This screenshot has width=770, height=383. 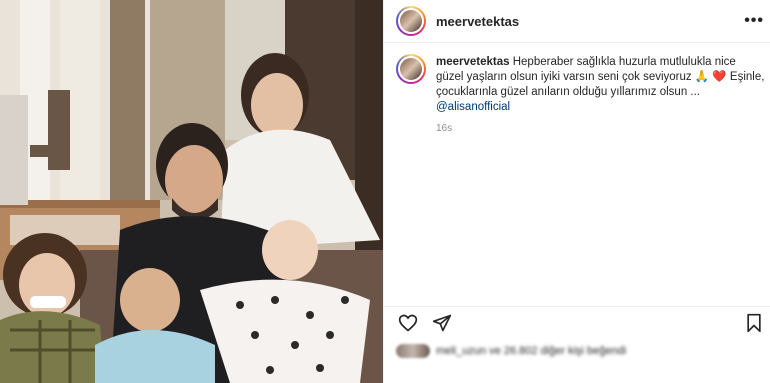 What do you see at coordinates (754, 323) in the screenshot?
I see `bookmark-icon` at bounding box center [754, 323].